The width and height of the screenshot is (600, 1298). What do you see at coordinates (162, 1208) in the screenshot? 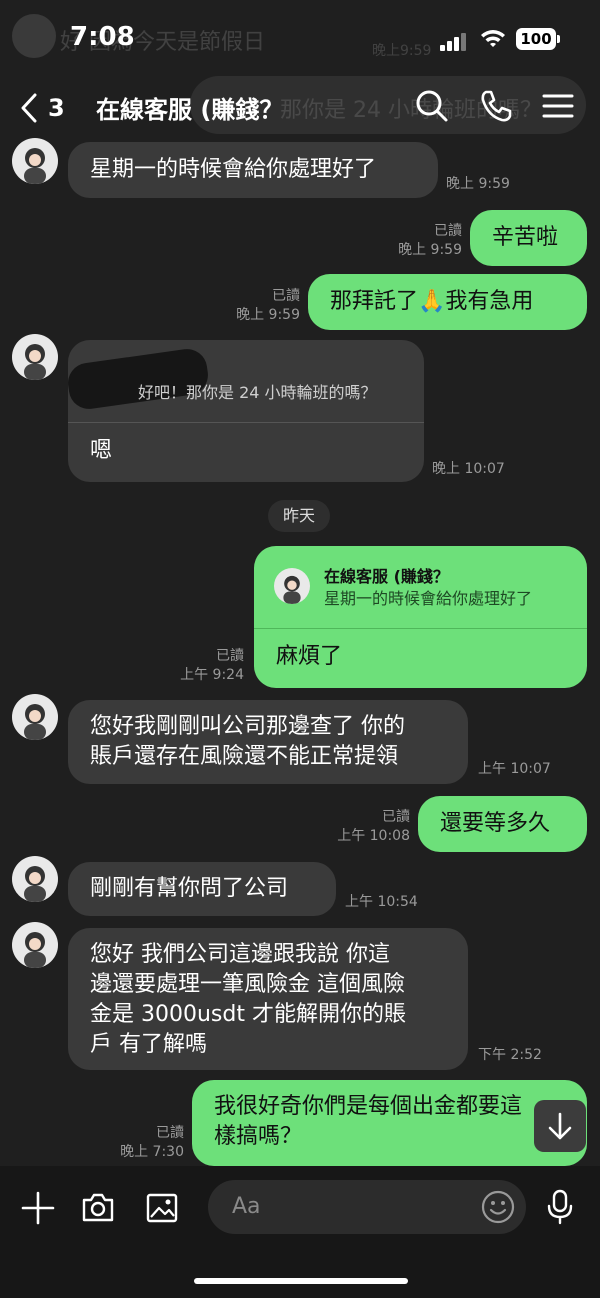
I see `image-gallery-icon` at bounding box center [162, 1208].